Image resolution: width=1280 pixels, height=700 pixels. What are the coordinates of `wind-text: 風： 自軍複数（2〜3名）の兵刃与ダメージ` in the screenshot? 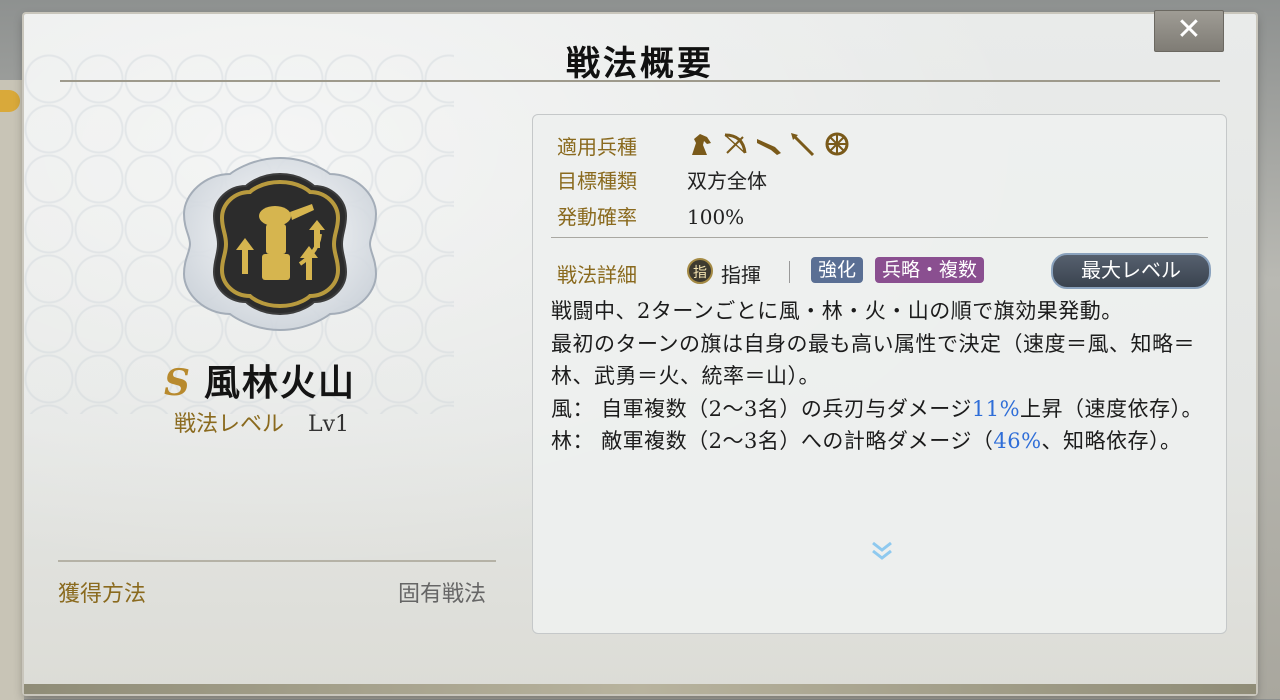 It's located at (761, 408).